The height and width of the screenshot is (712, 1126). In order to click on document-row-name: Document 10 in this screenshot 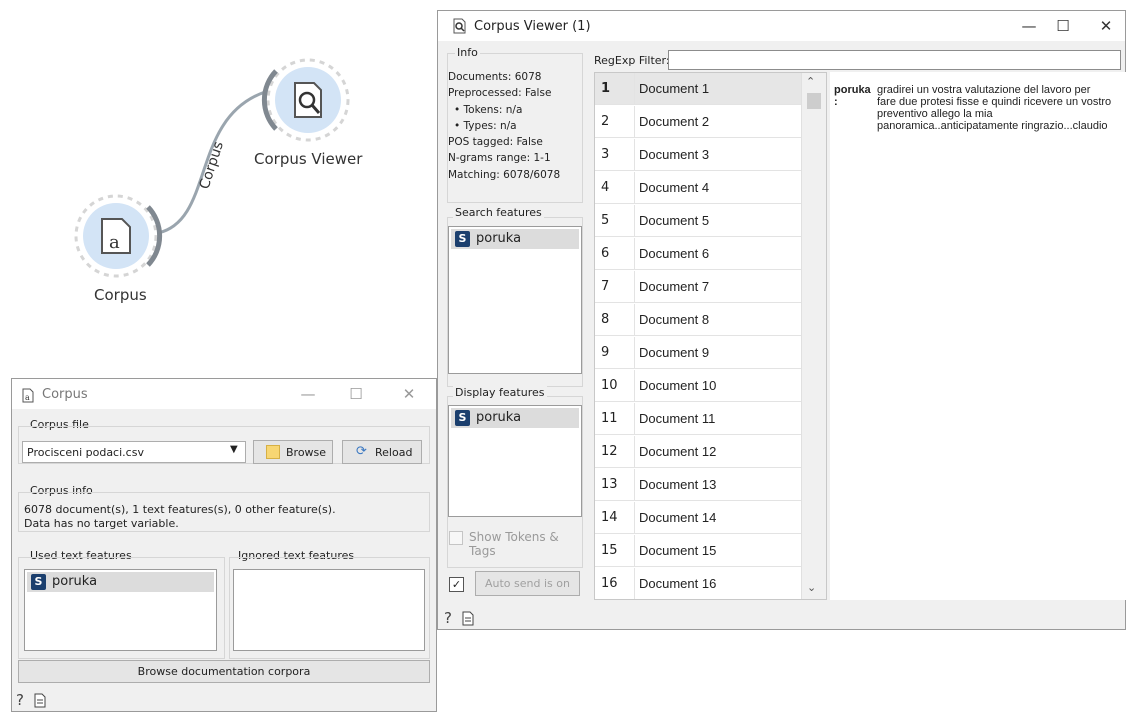, I will do `click(718, 386)`.